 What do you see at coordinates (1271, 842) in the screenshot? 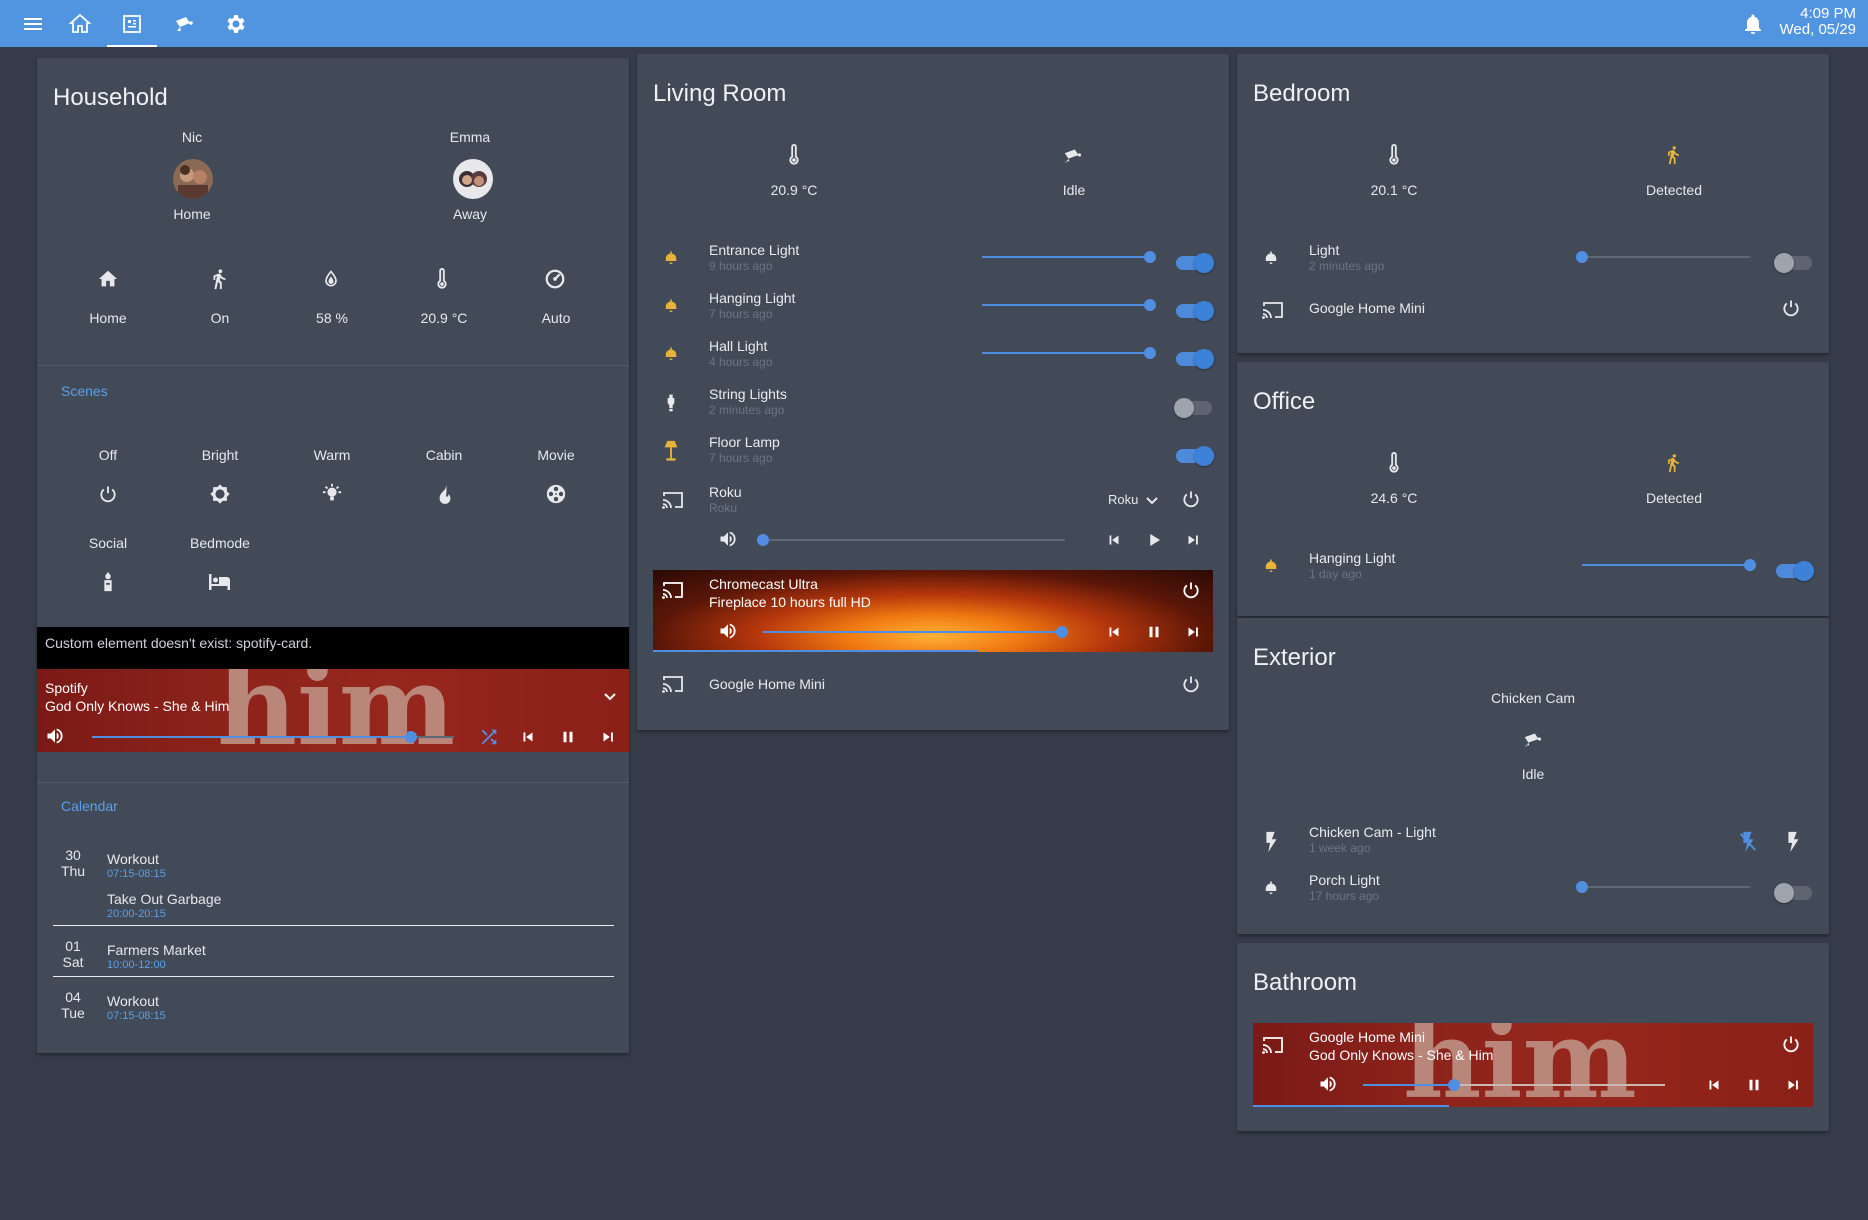
I see `flash-icon` at bounding box center [1271, 842].